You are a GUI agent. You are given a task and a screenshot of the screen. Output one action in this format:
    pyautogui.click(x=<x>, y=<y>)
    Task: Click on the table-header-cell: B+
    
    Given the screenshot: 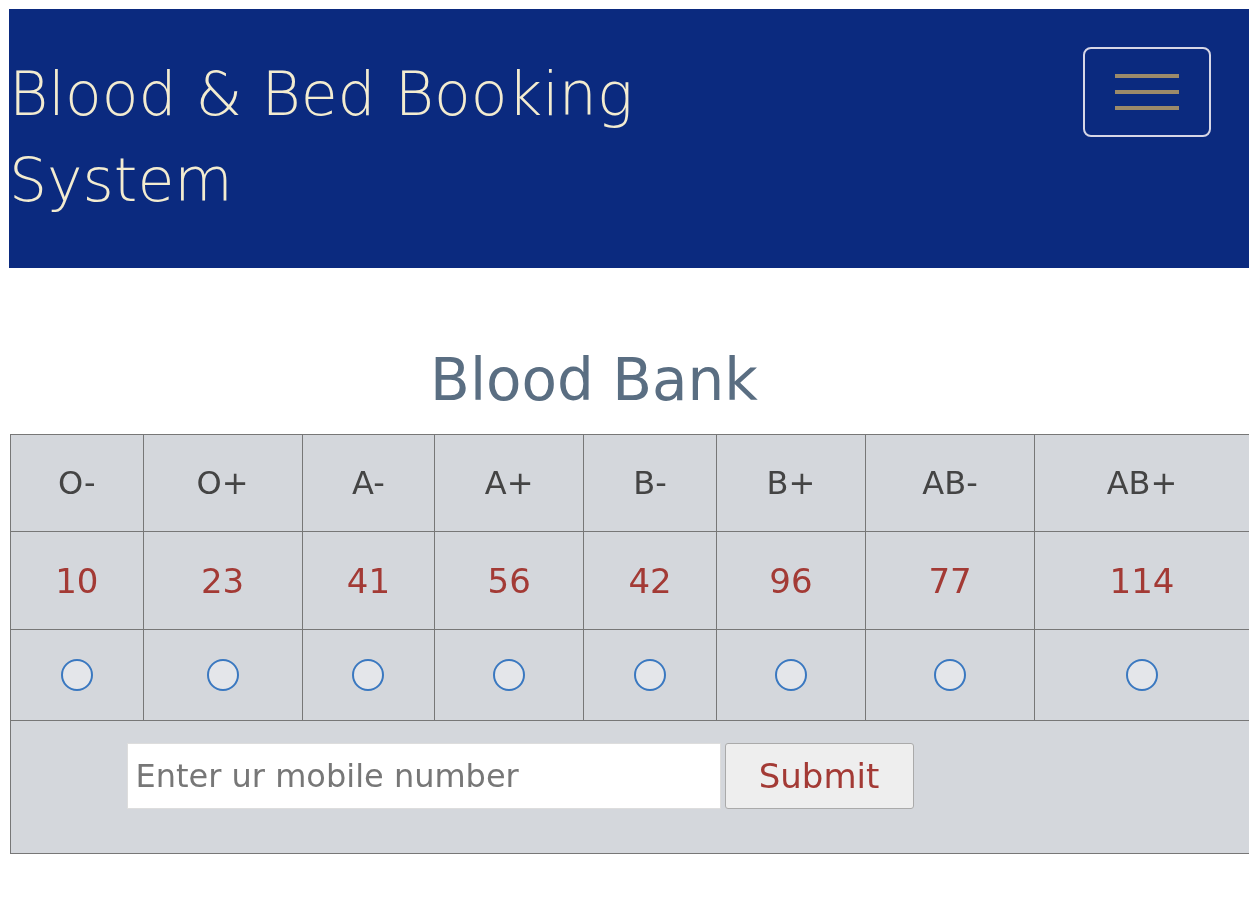 What is the action you would take?
    pyautogui.click(x=791, y=483)
    